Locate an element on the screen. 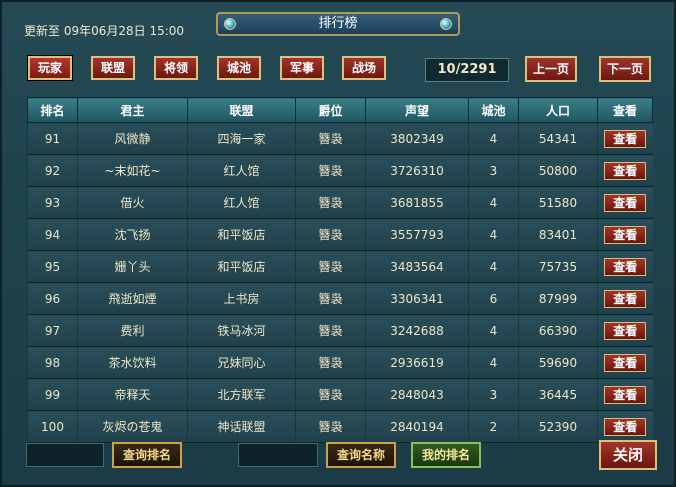 Image resolution: width=676 pixels, height=487 pixels. close-button: 关闭 is located at coordinates (628, 455).